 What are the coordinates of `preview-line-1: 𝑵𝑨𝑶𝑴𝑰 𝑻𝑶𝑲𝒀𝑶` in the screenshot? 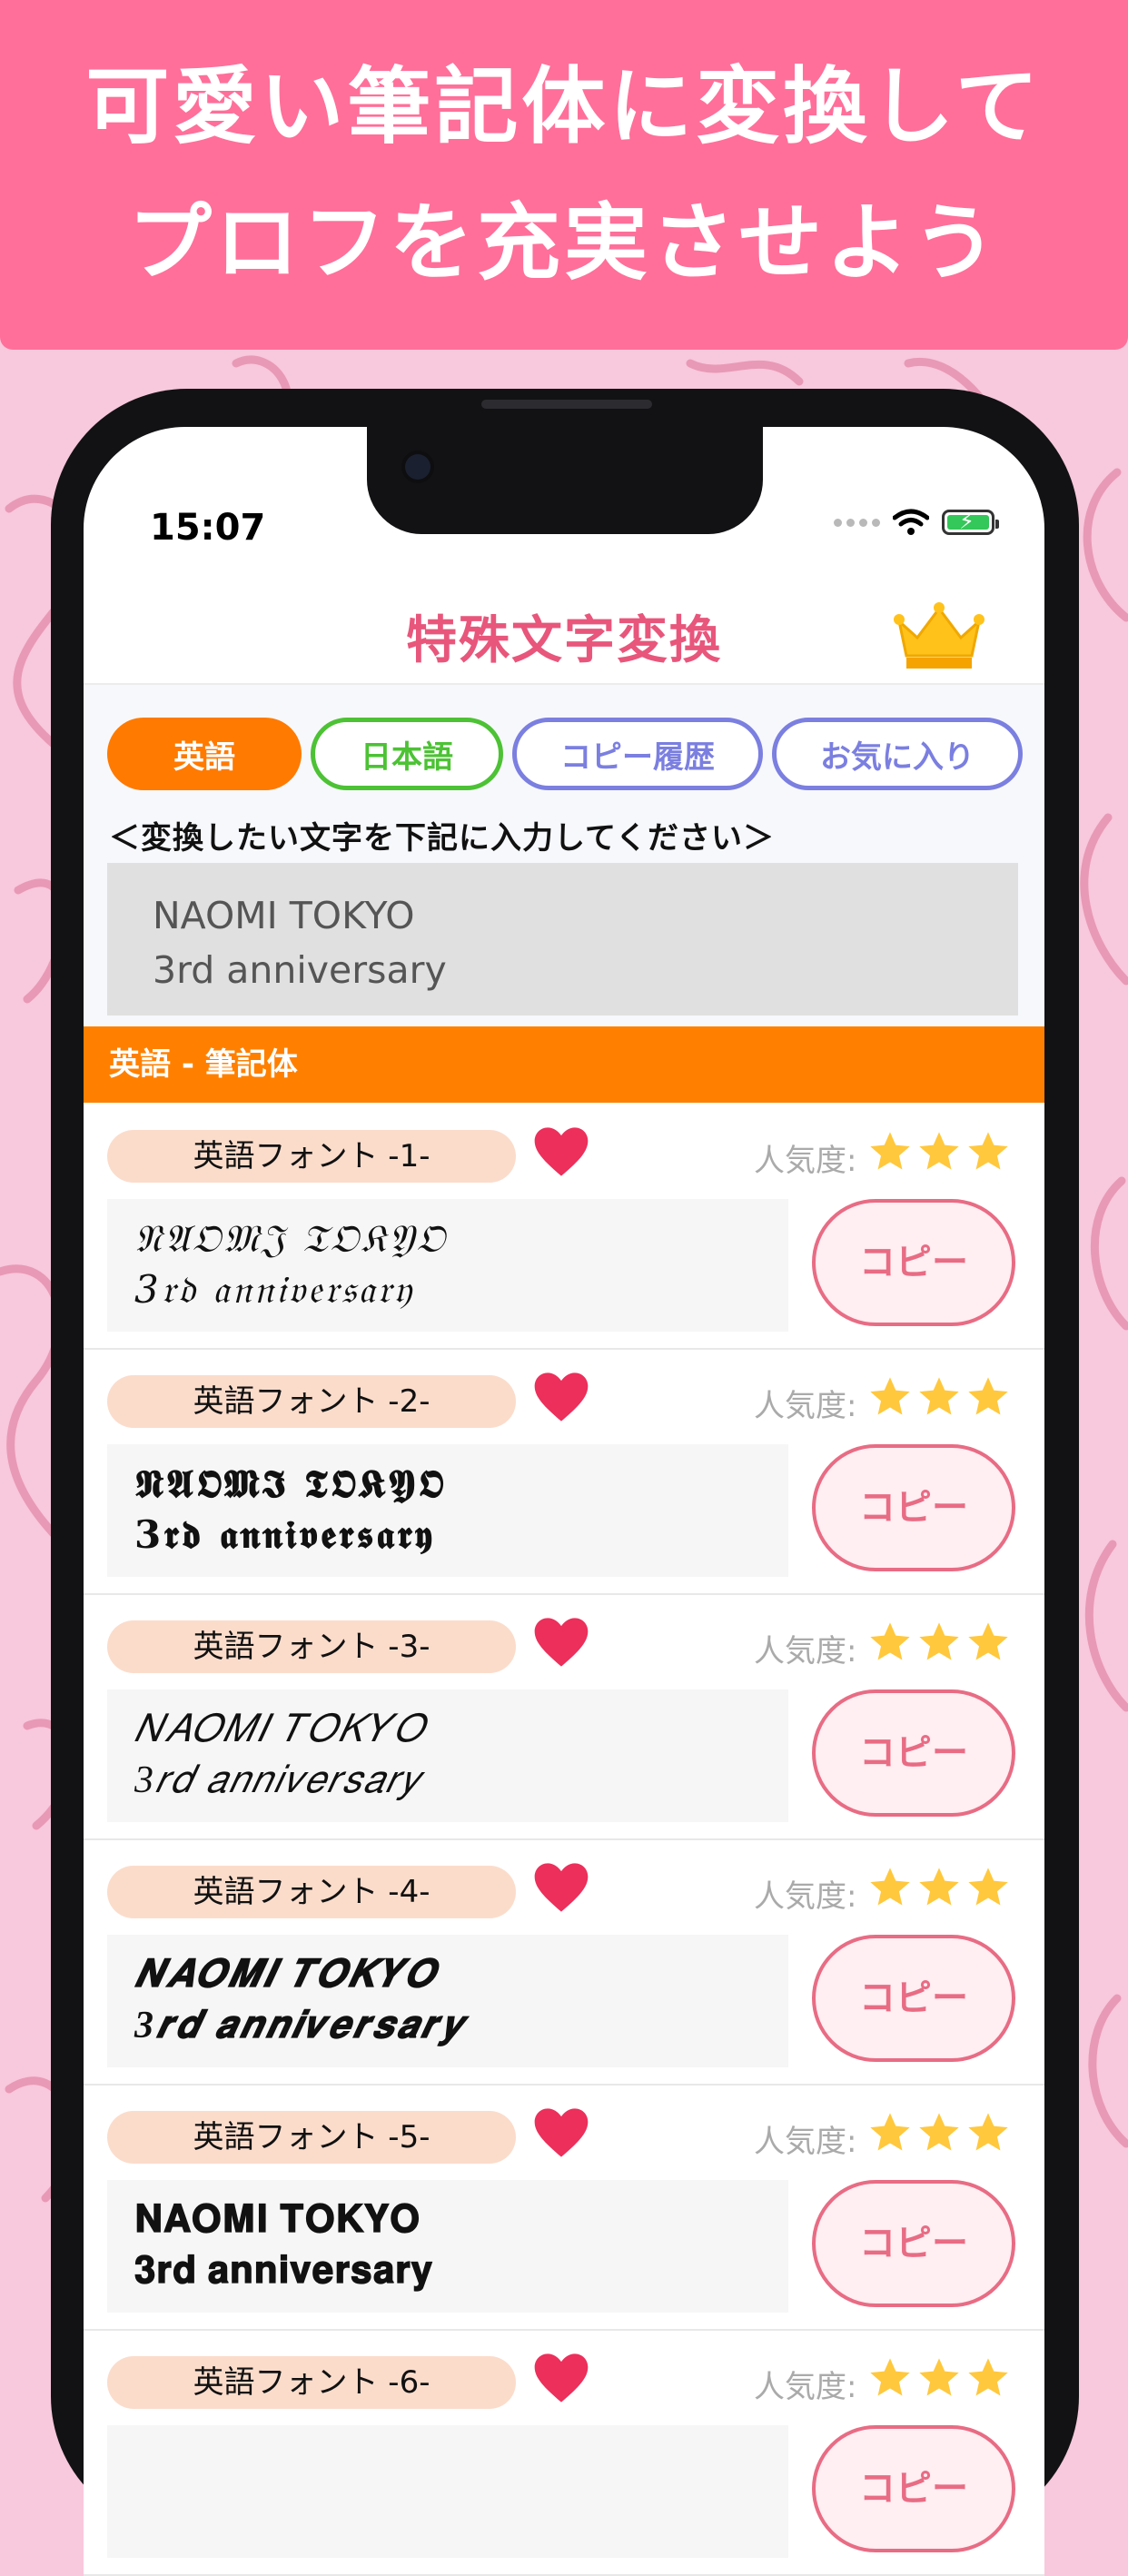 It's located at (286, 1975).